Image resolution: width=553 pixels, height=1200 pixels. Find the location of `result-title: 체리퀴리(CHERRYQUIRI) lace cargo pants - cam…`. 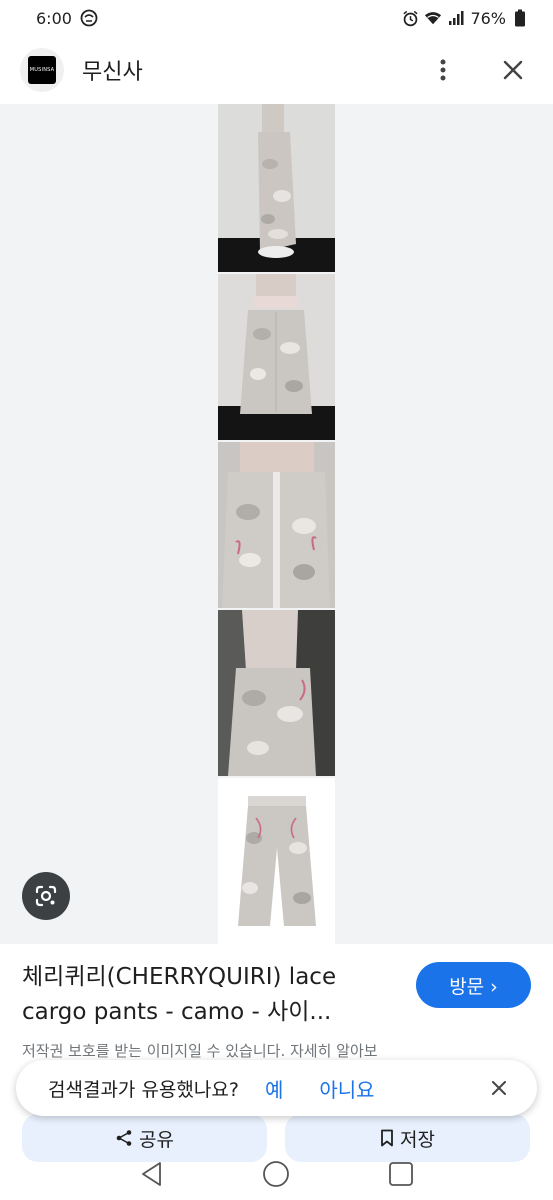

result-title: 체리퀴리(CHERRYQUIRI) lace cargo pants - cam… is located at coordinates (212, 995).